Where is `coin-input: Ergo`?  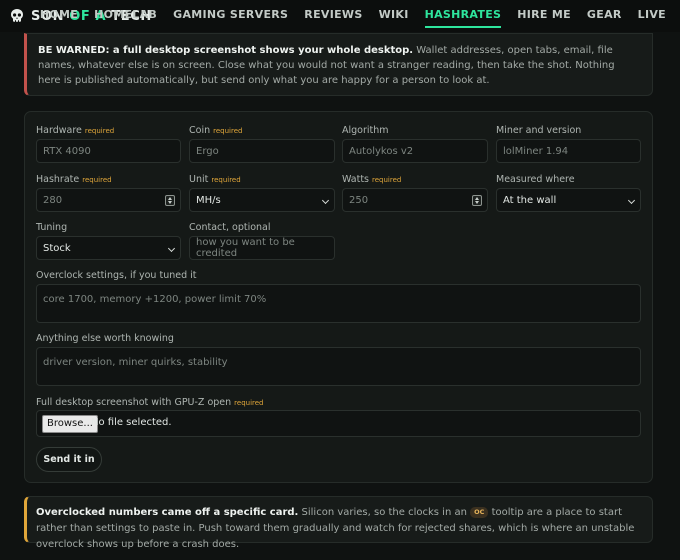
coin-input: Ergo is located at coordinates (262, 151).